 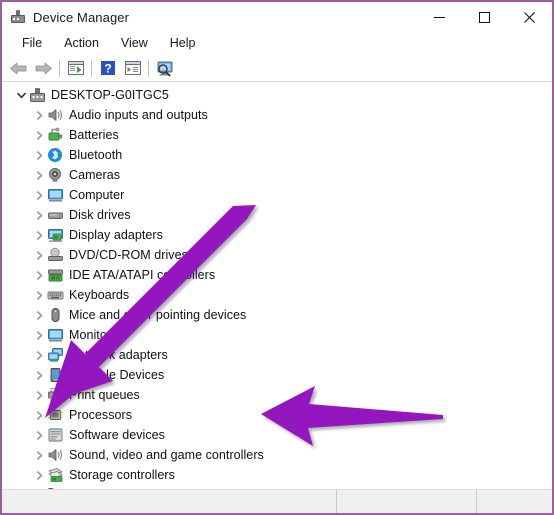 I want to click on tree-item-label: Storage controllers, so click(x=122, y=475).